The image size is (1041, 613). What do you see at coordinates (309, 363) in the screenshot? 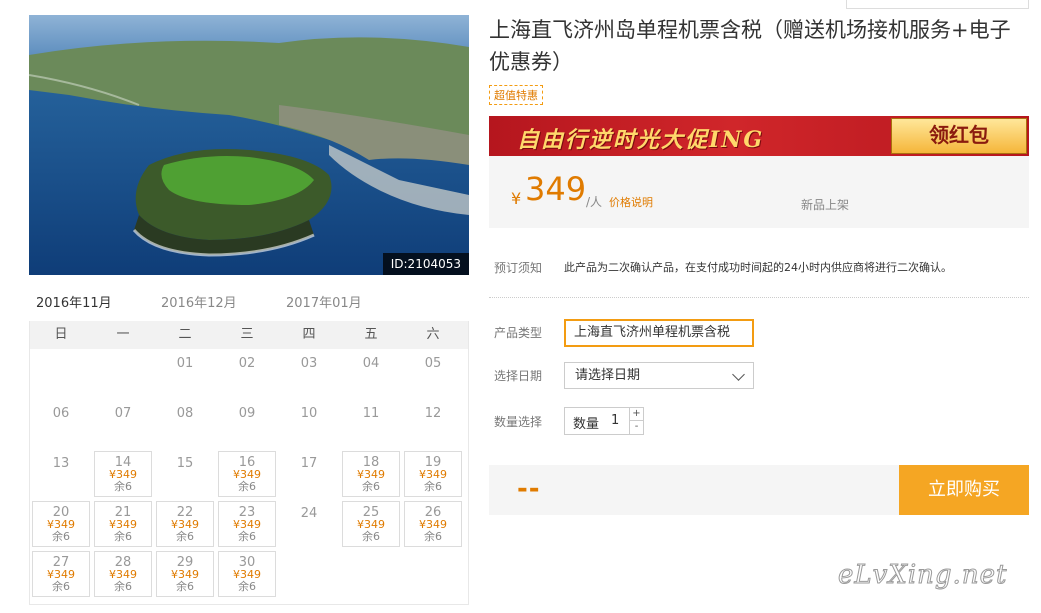
I see `calendar-day-number: 03` at bounding box center [309, 363].